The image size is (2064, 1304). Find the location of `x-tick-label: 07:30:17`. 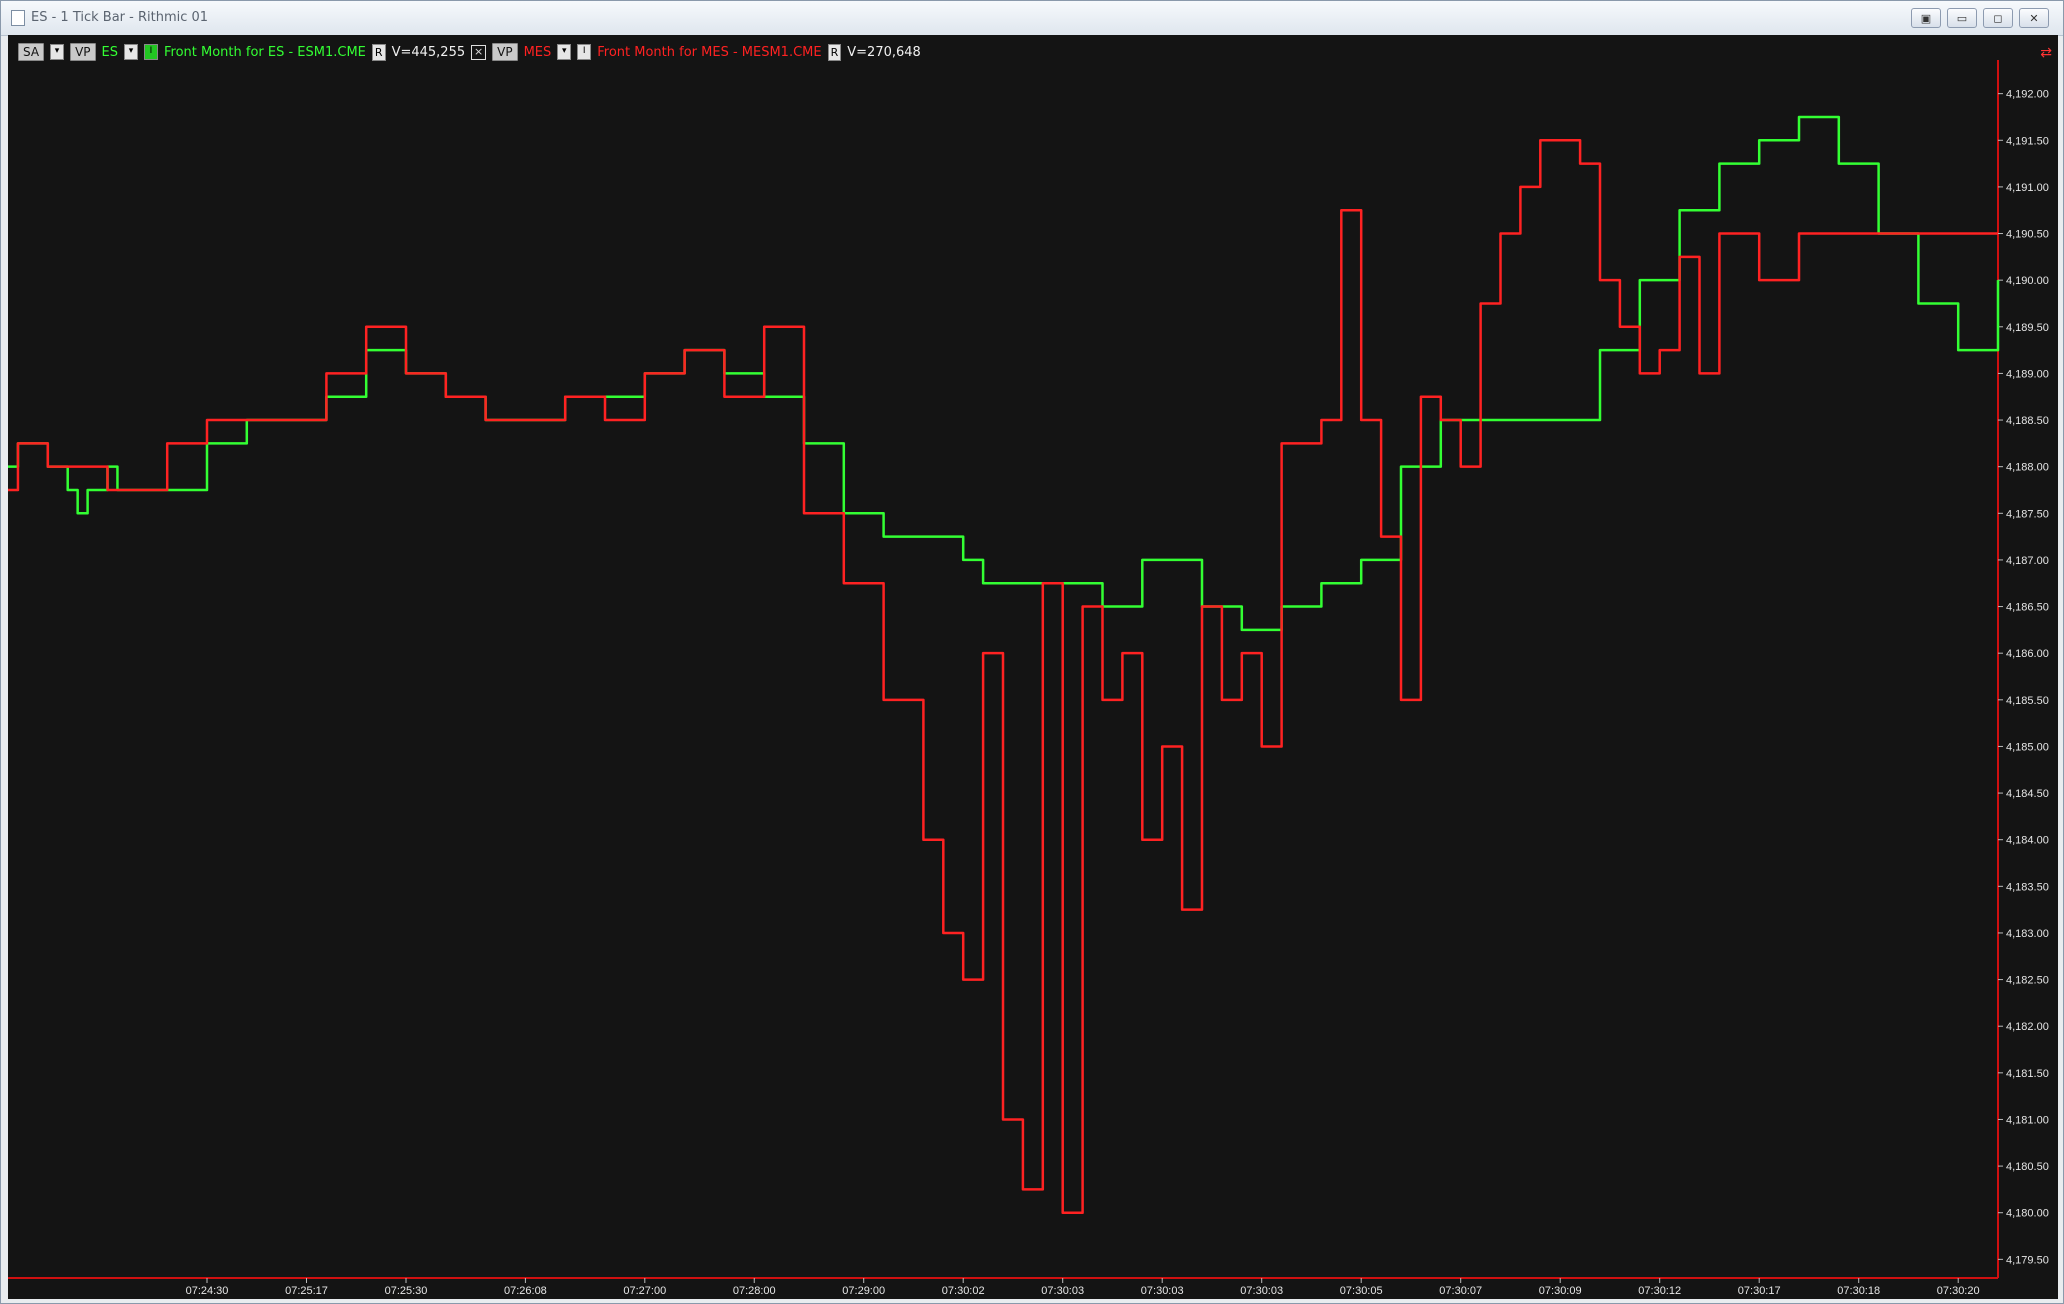

x-tick-label: 07:30:17 is located at coordinates (1759, 1291).